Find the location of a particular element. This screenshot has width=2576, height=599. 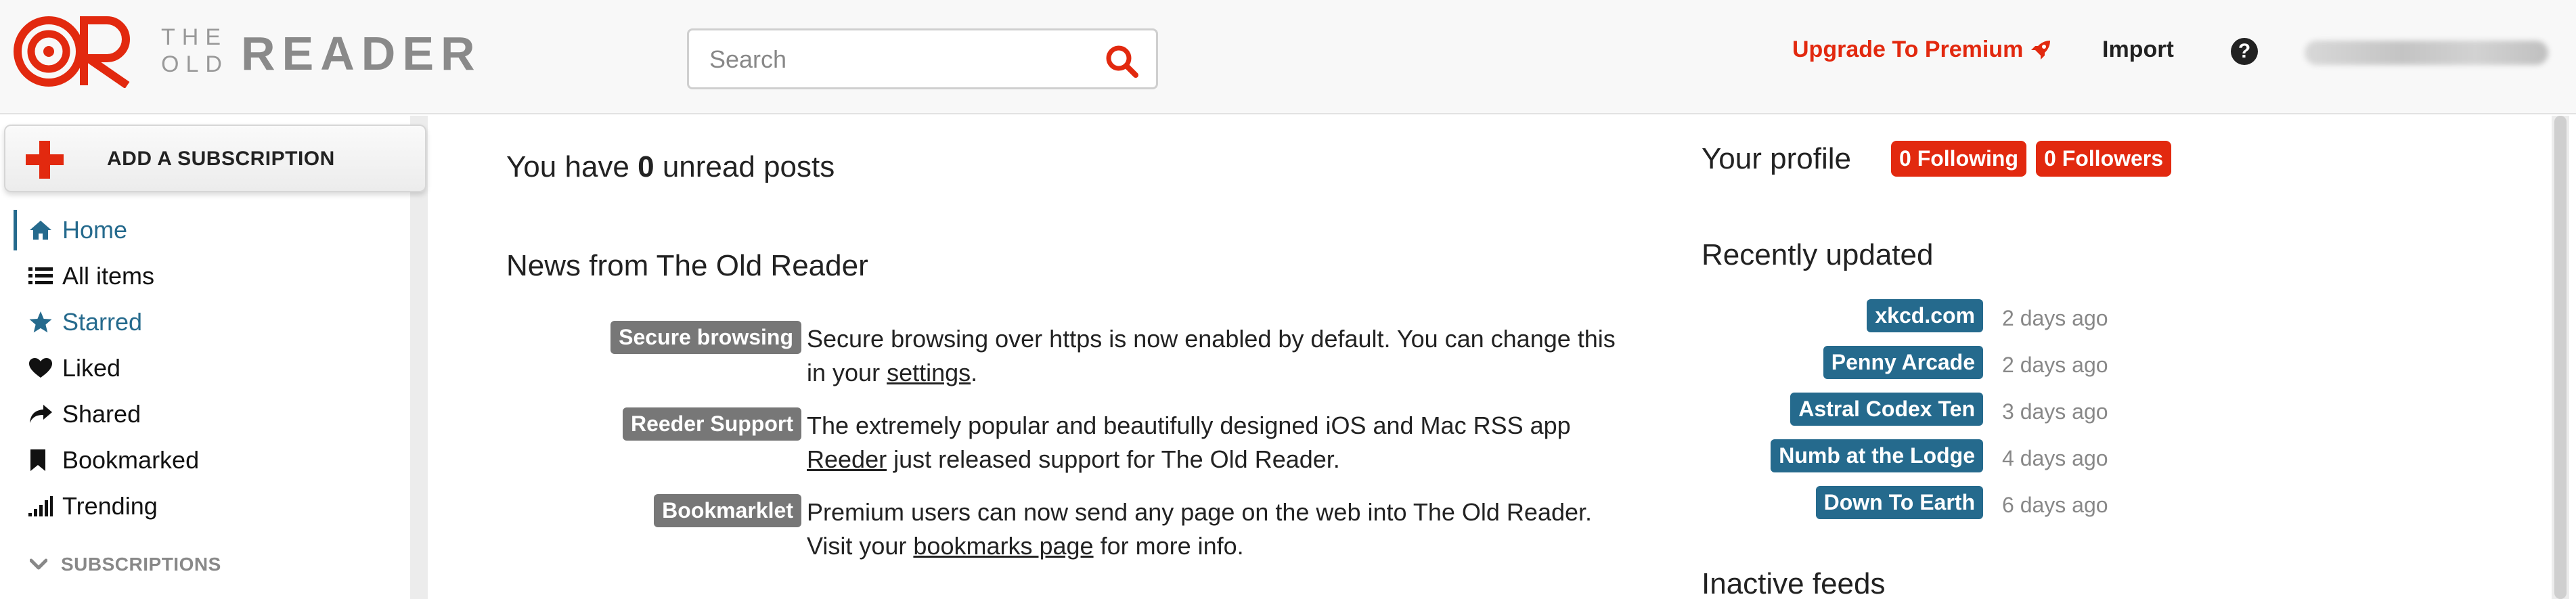

bookmarks-page-link: bookmarks page is located at coordinates (1003, 546).